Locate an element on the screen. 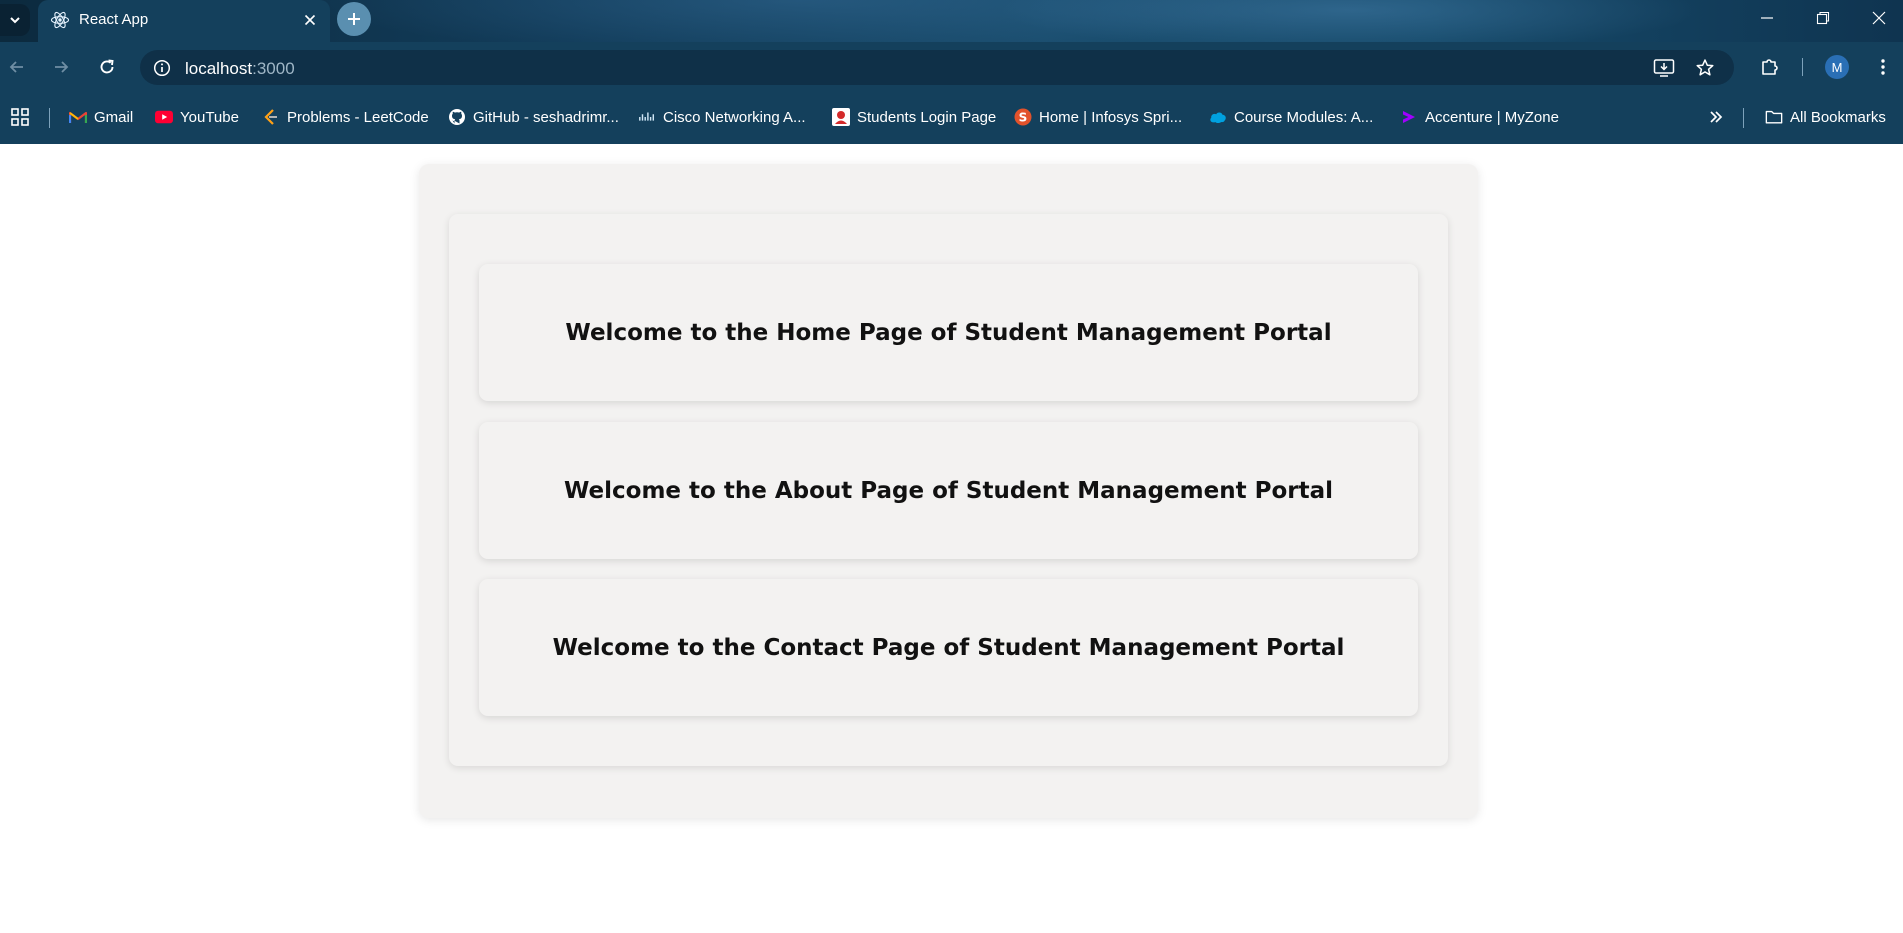 The image size is (1903, 933). bookmark-label: Gmail is located at coordinates (114, 117).